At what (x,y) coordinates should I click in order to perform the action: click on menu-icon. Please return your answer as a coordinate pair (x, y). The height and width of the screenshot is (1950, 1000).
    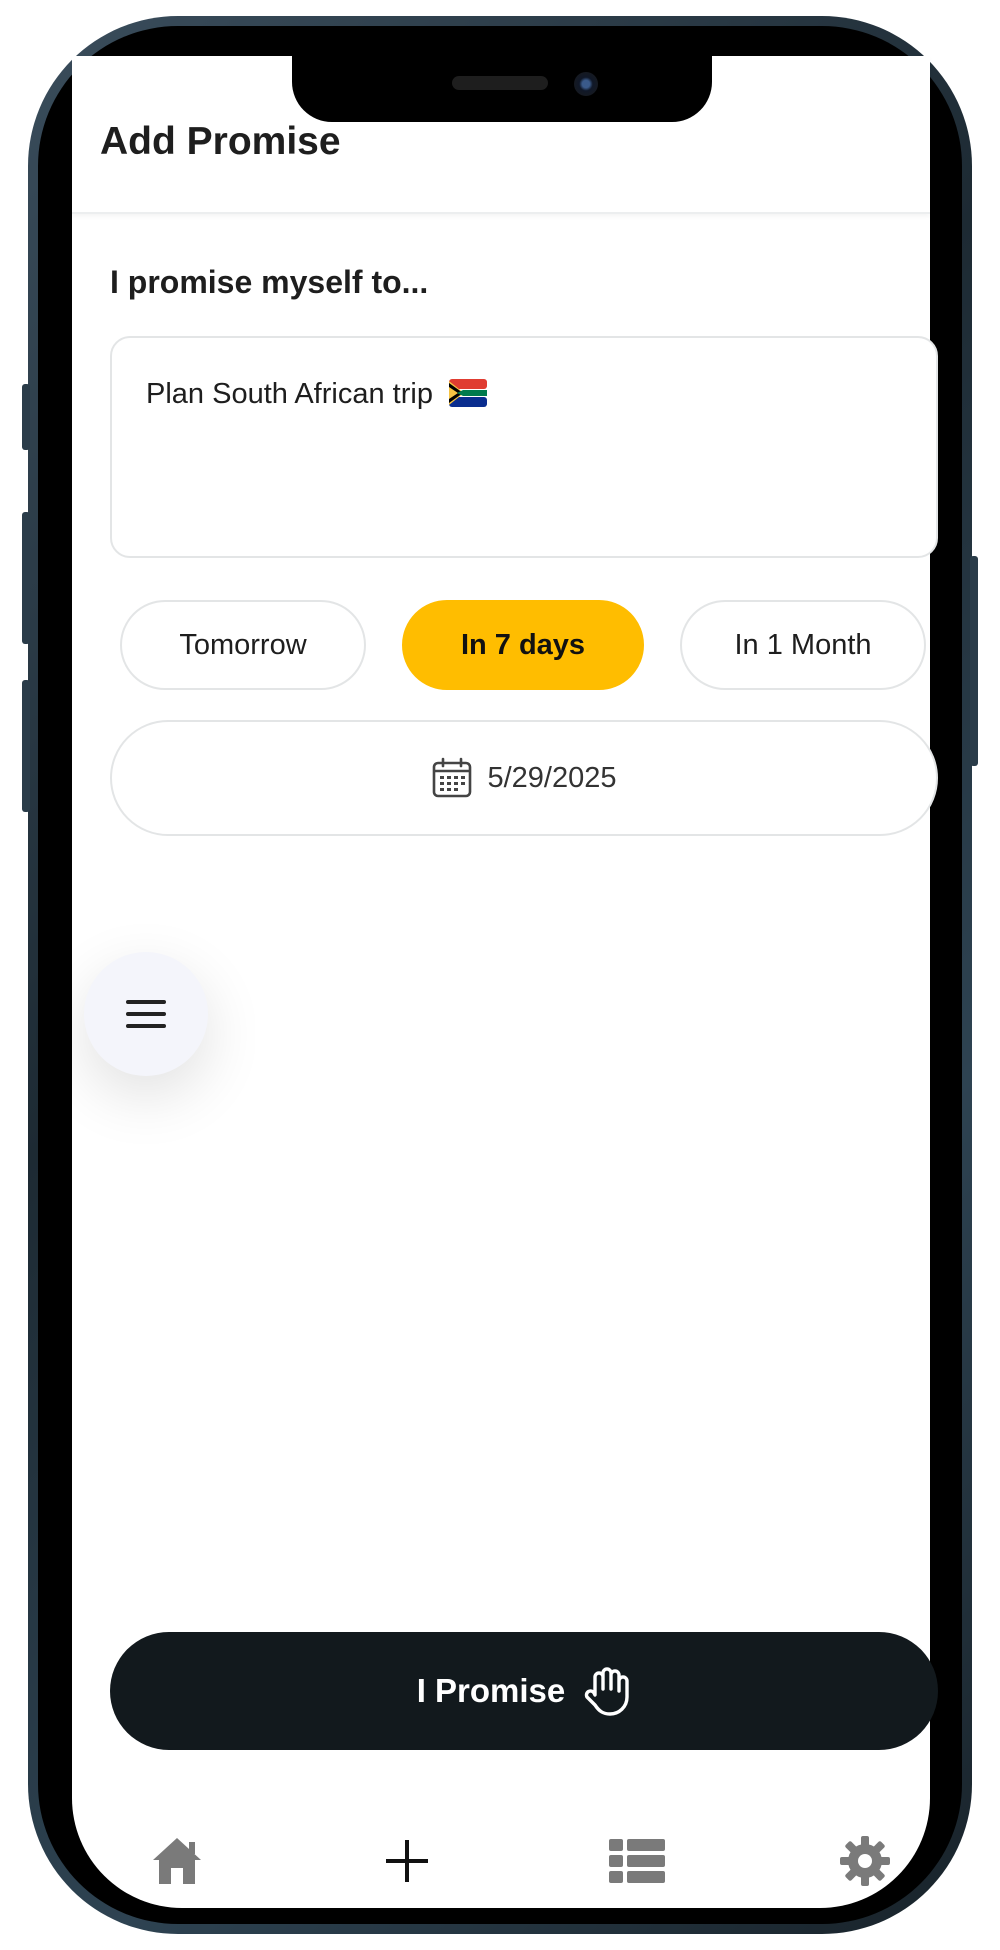
    Looking at the image, I should click on (146, 1014).